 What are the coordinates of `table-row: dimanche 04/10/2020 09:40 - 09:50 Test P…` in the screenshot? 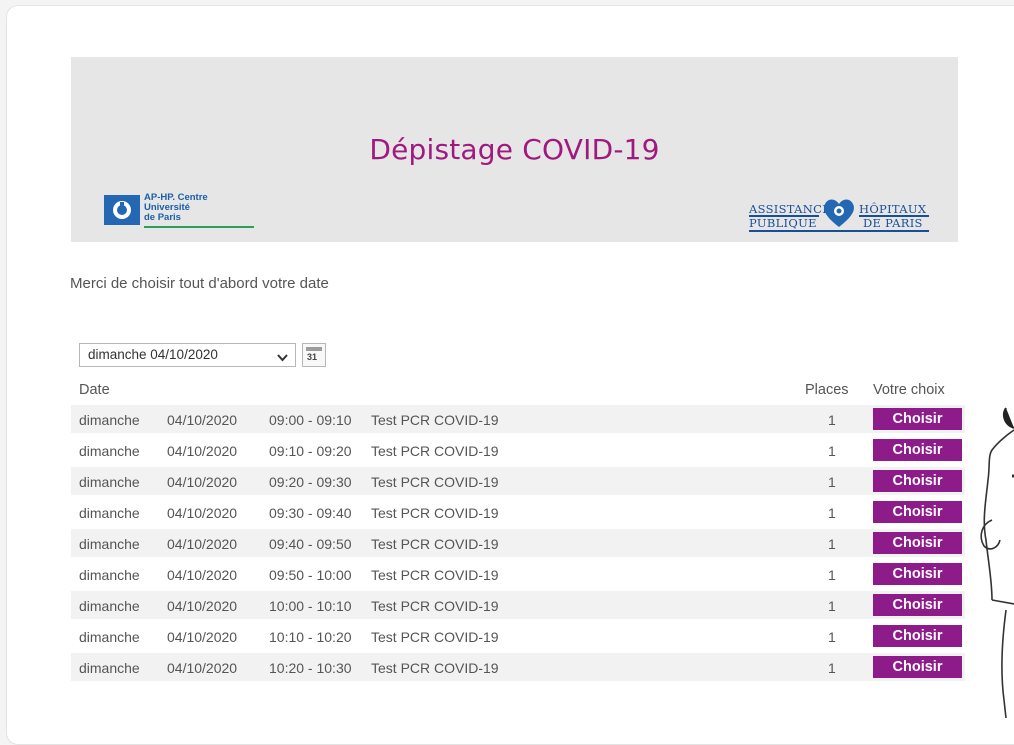 It's located at (518, 543).